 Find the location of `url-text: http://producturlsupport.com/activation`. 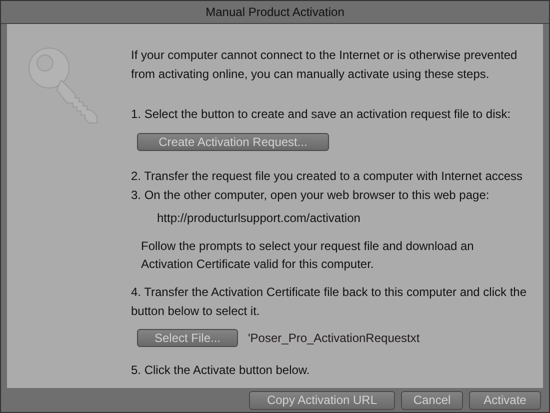

url-text: http://producturlsupport.com/activation is located at coordinates (259, 218).